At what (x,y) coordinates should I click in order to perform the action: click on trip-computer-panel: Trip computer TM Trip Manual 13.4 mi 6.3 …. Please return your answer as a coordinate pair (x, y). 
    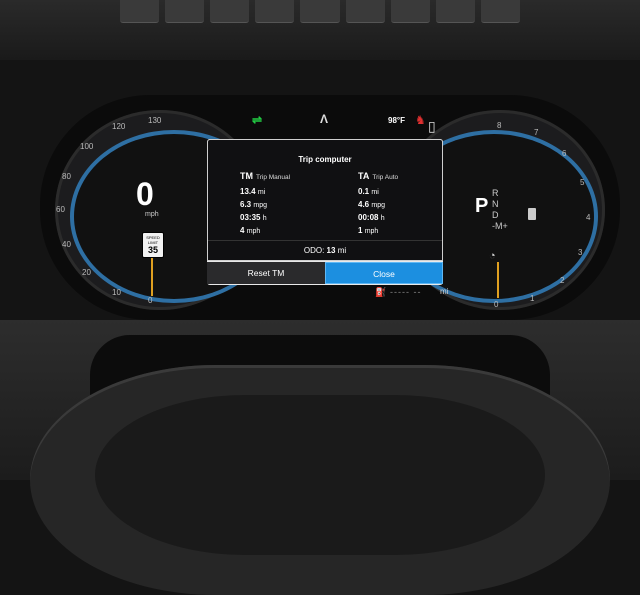
    Looking at the image, I should click on (325, 200).